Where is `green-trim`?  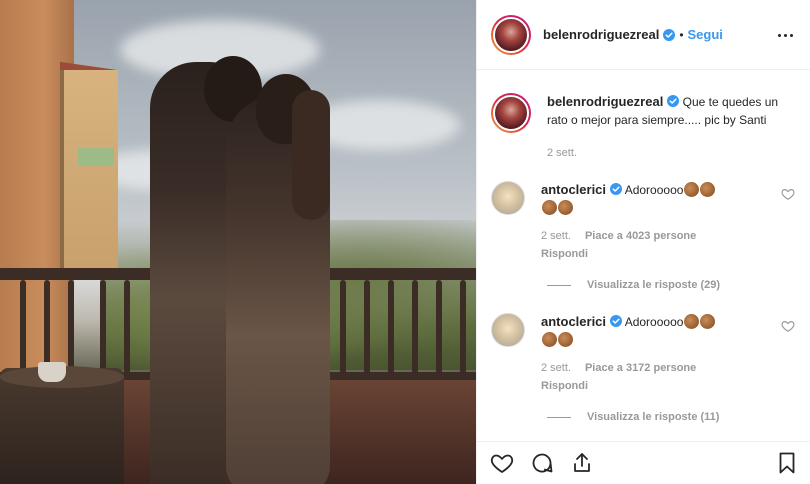
green-trim is located at coordinates (96, 157).